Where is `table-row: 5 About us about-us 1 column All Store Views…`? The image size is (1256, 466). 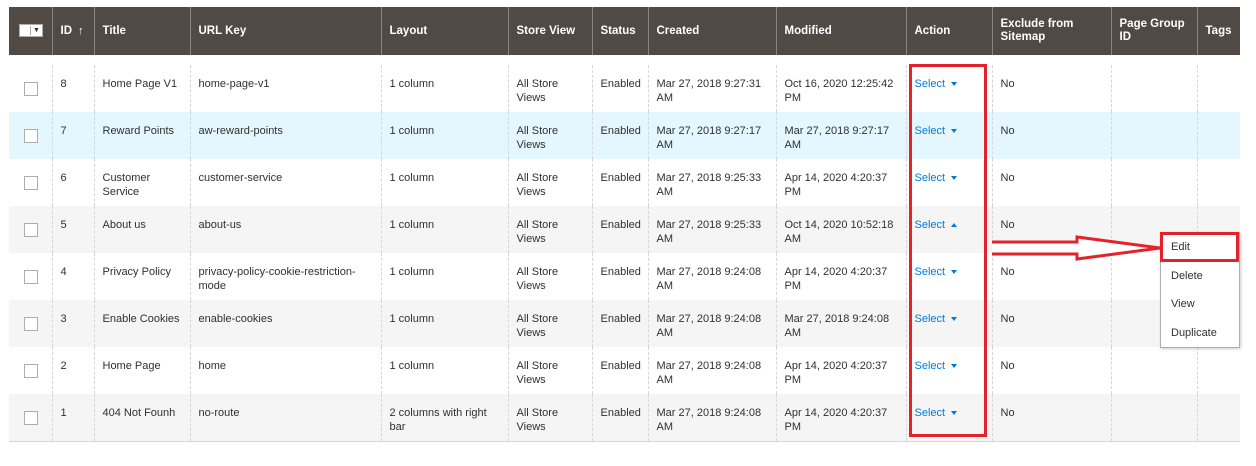 table-row: 5 About us about-us 1 column All Store Views… is located at coordinates (624, 229).